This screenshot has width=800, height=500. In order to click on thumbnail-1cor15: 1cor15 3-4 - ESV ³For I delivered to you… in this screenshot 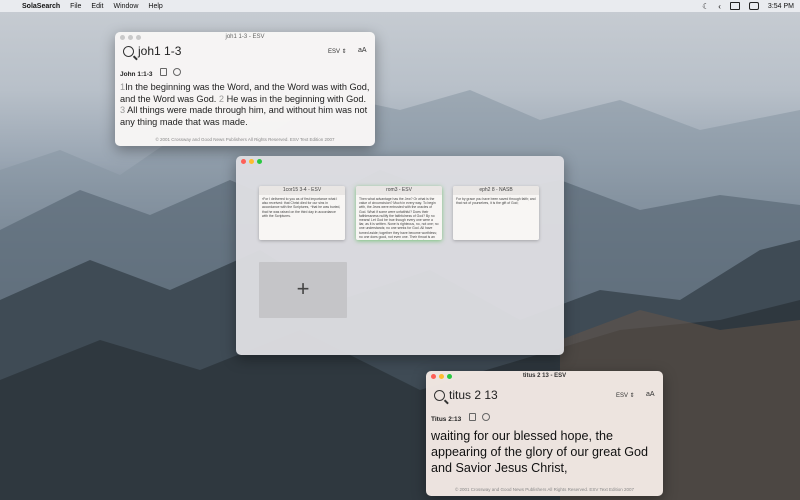, I will do `click(302, 213)`.